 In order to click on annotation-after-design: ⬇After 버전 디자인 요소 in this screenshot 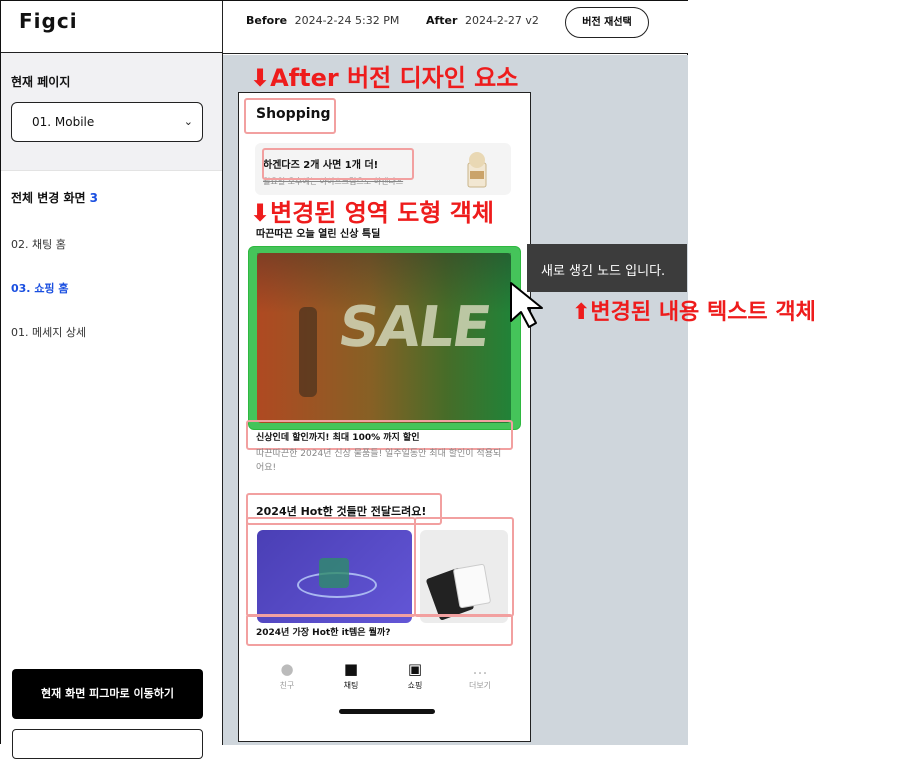, I will do `click(384, 78)`.